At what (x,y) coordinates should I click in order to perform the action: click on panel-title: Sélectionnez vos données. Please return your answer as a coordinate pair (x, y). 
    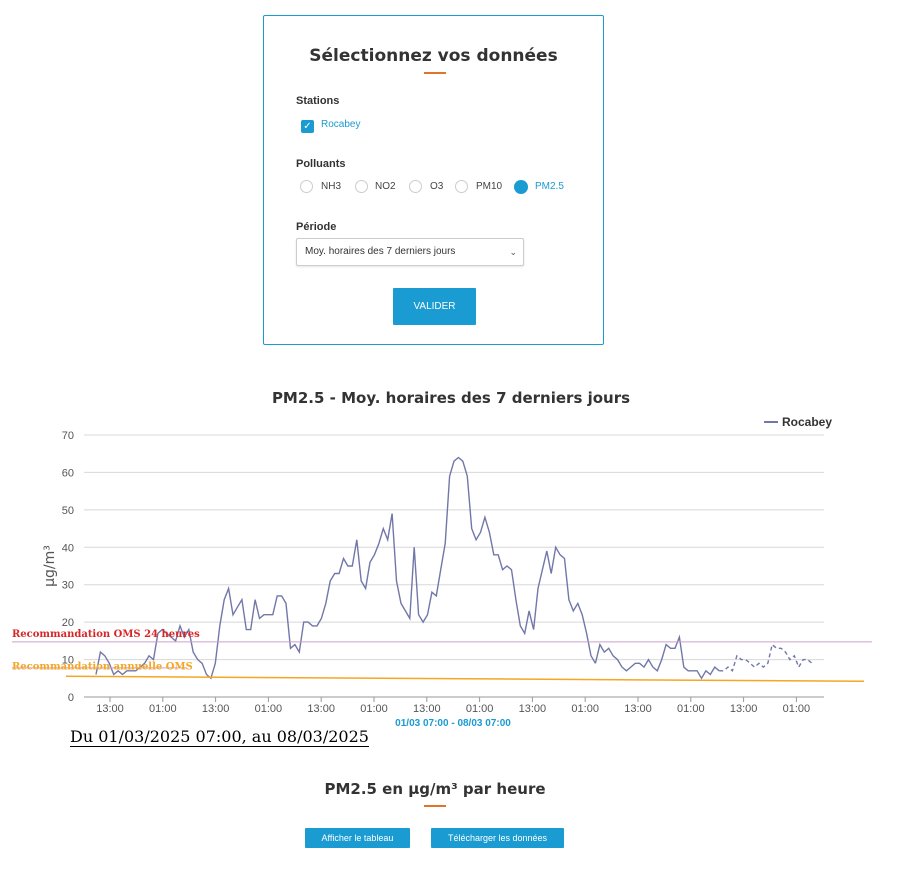
    Looking at the image, I should click on (433, 56).